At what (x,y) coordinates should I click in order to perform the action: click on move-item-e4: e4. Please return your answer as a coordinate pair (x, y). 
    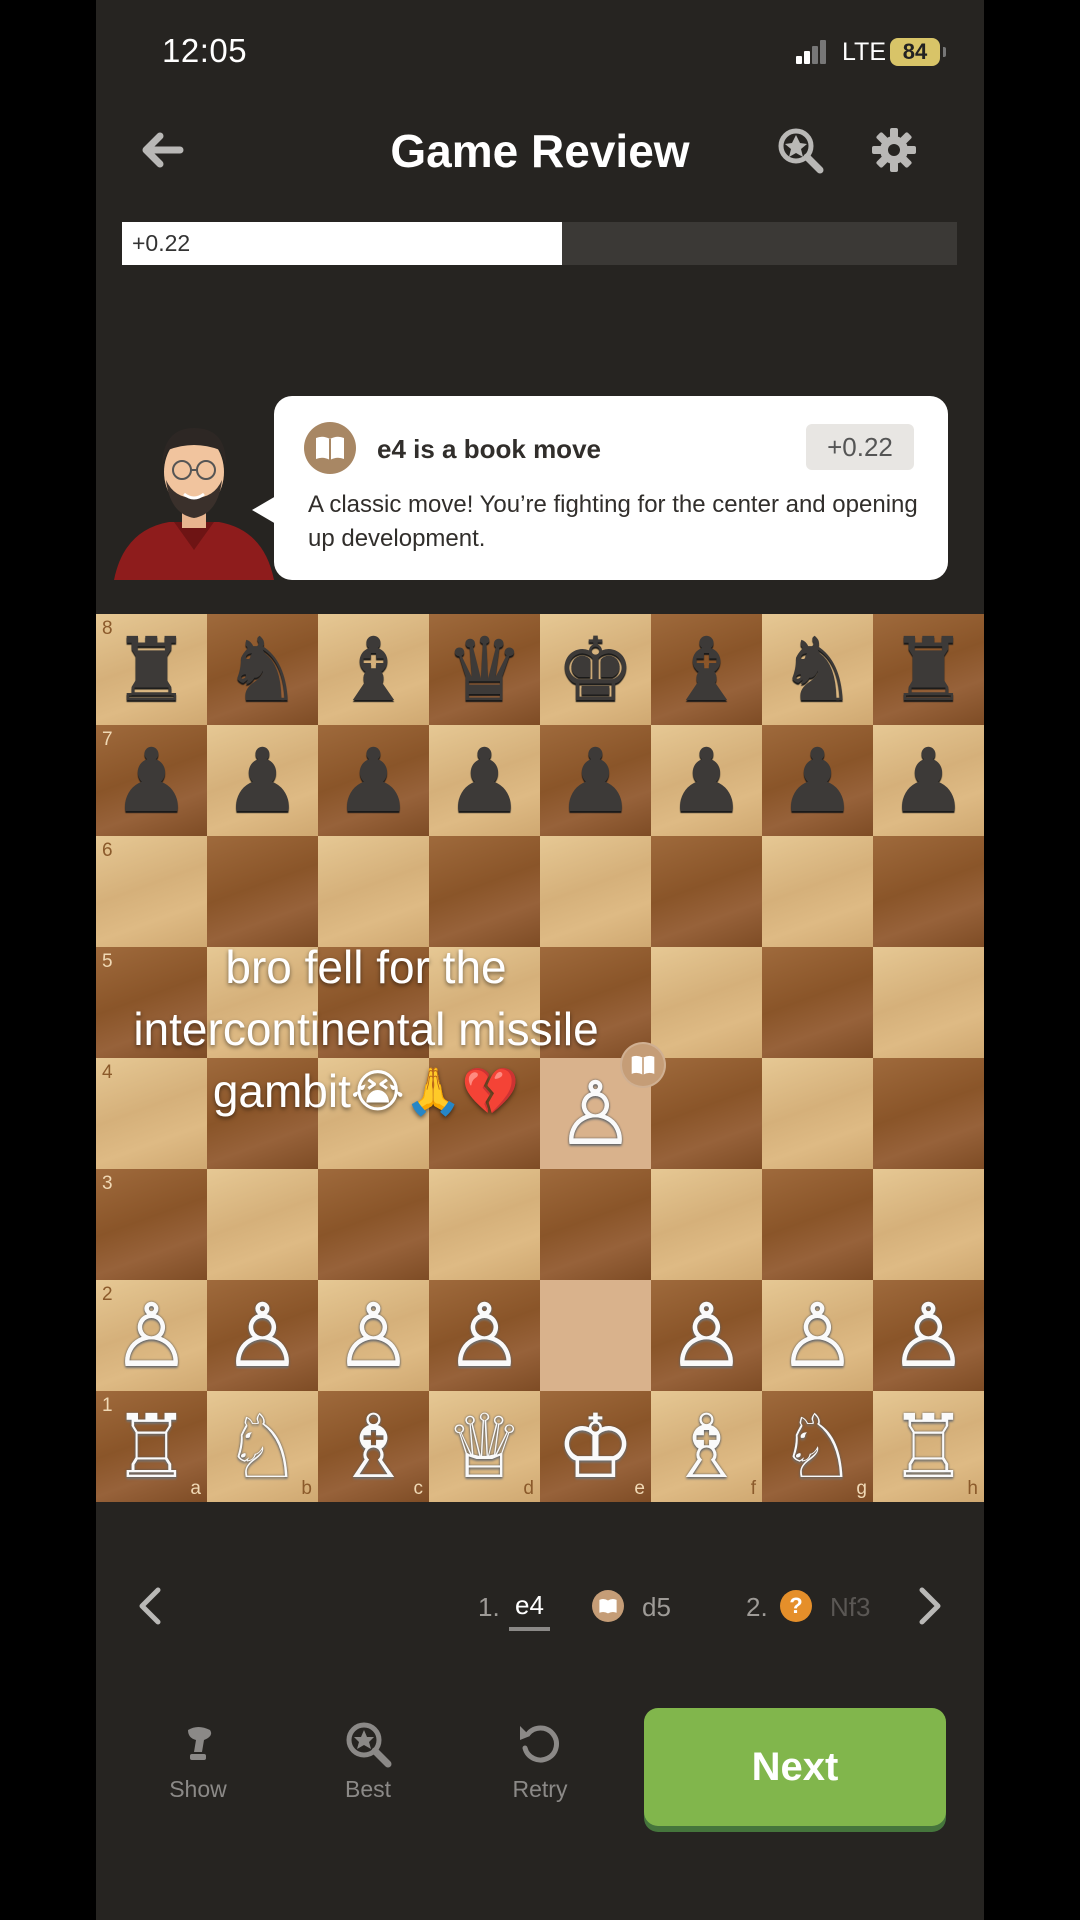
    Looking at the image, I should click on (529, 1610).